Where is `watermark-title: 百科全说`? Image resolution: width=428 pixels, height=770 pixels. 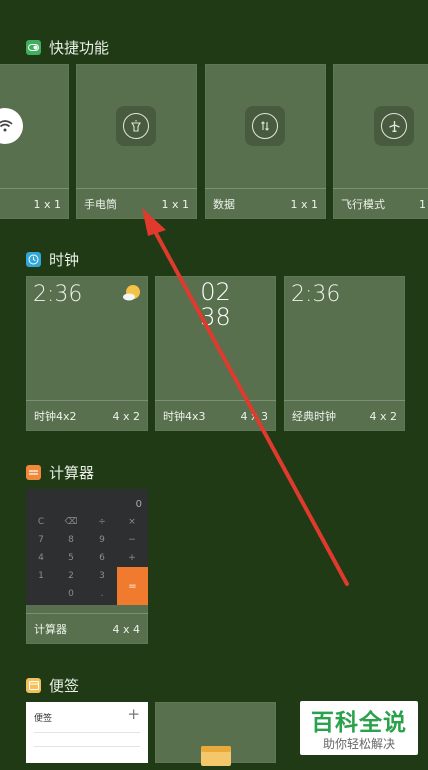 watermark-title: 百科全说 is located at coordinates (359, 723).